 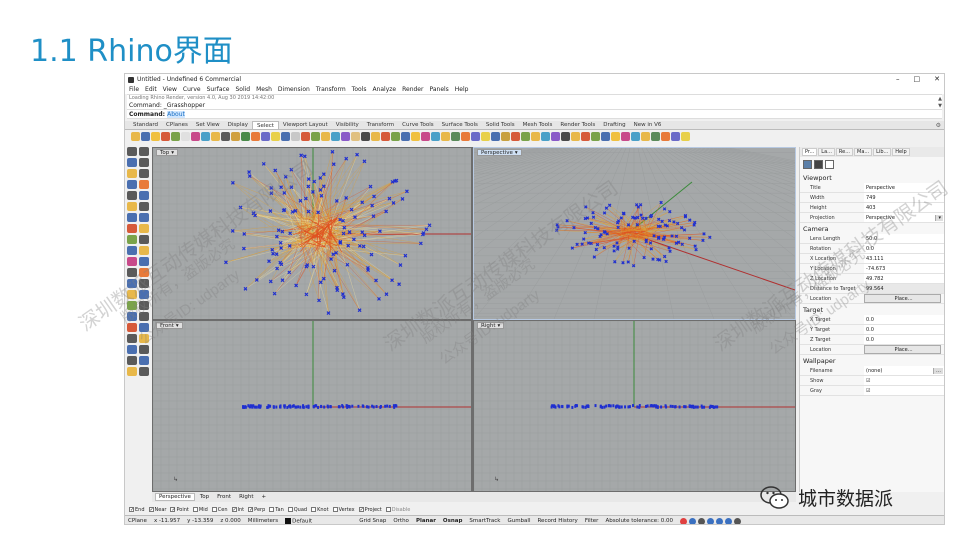 What do you see at coordinates (343, 510) in the screenshot?
I see `osnap-vertex: Vertex` at bounding box center [343, 510].